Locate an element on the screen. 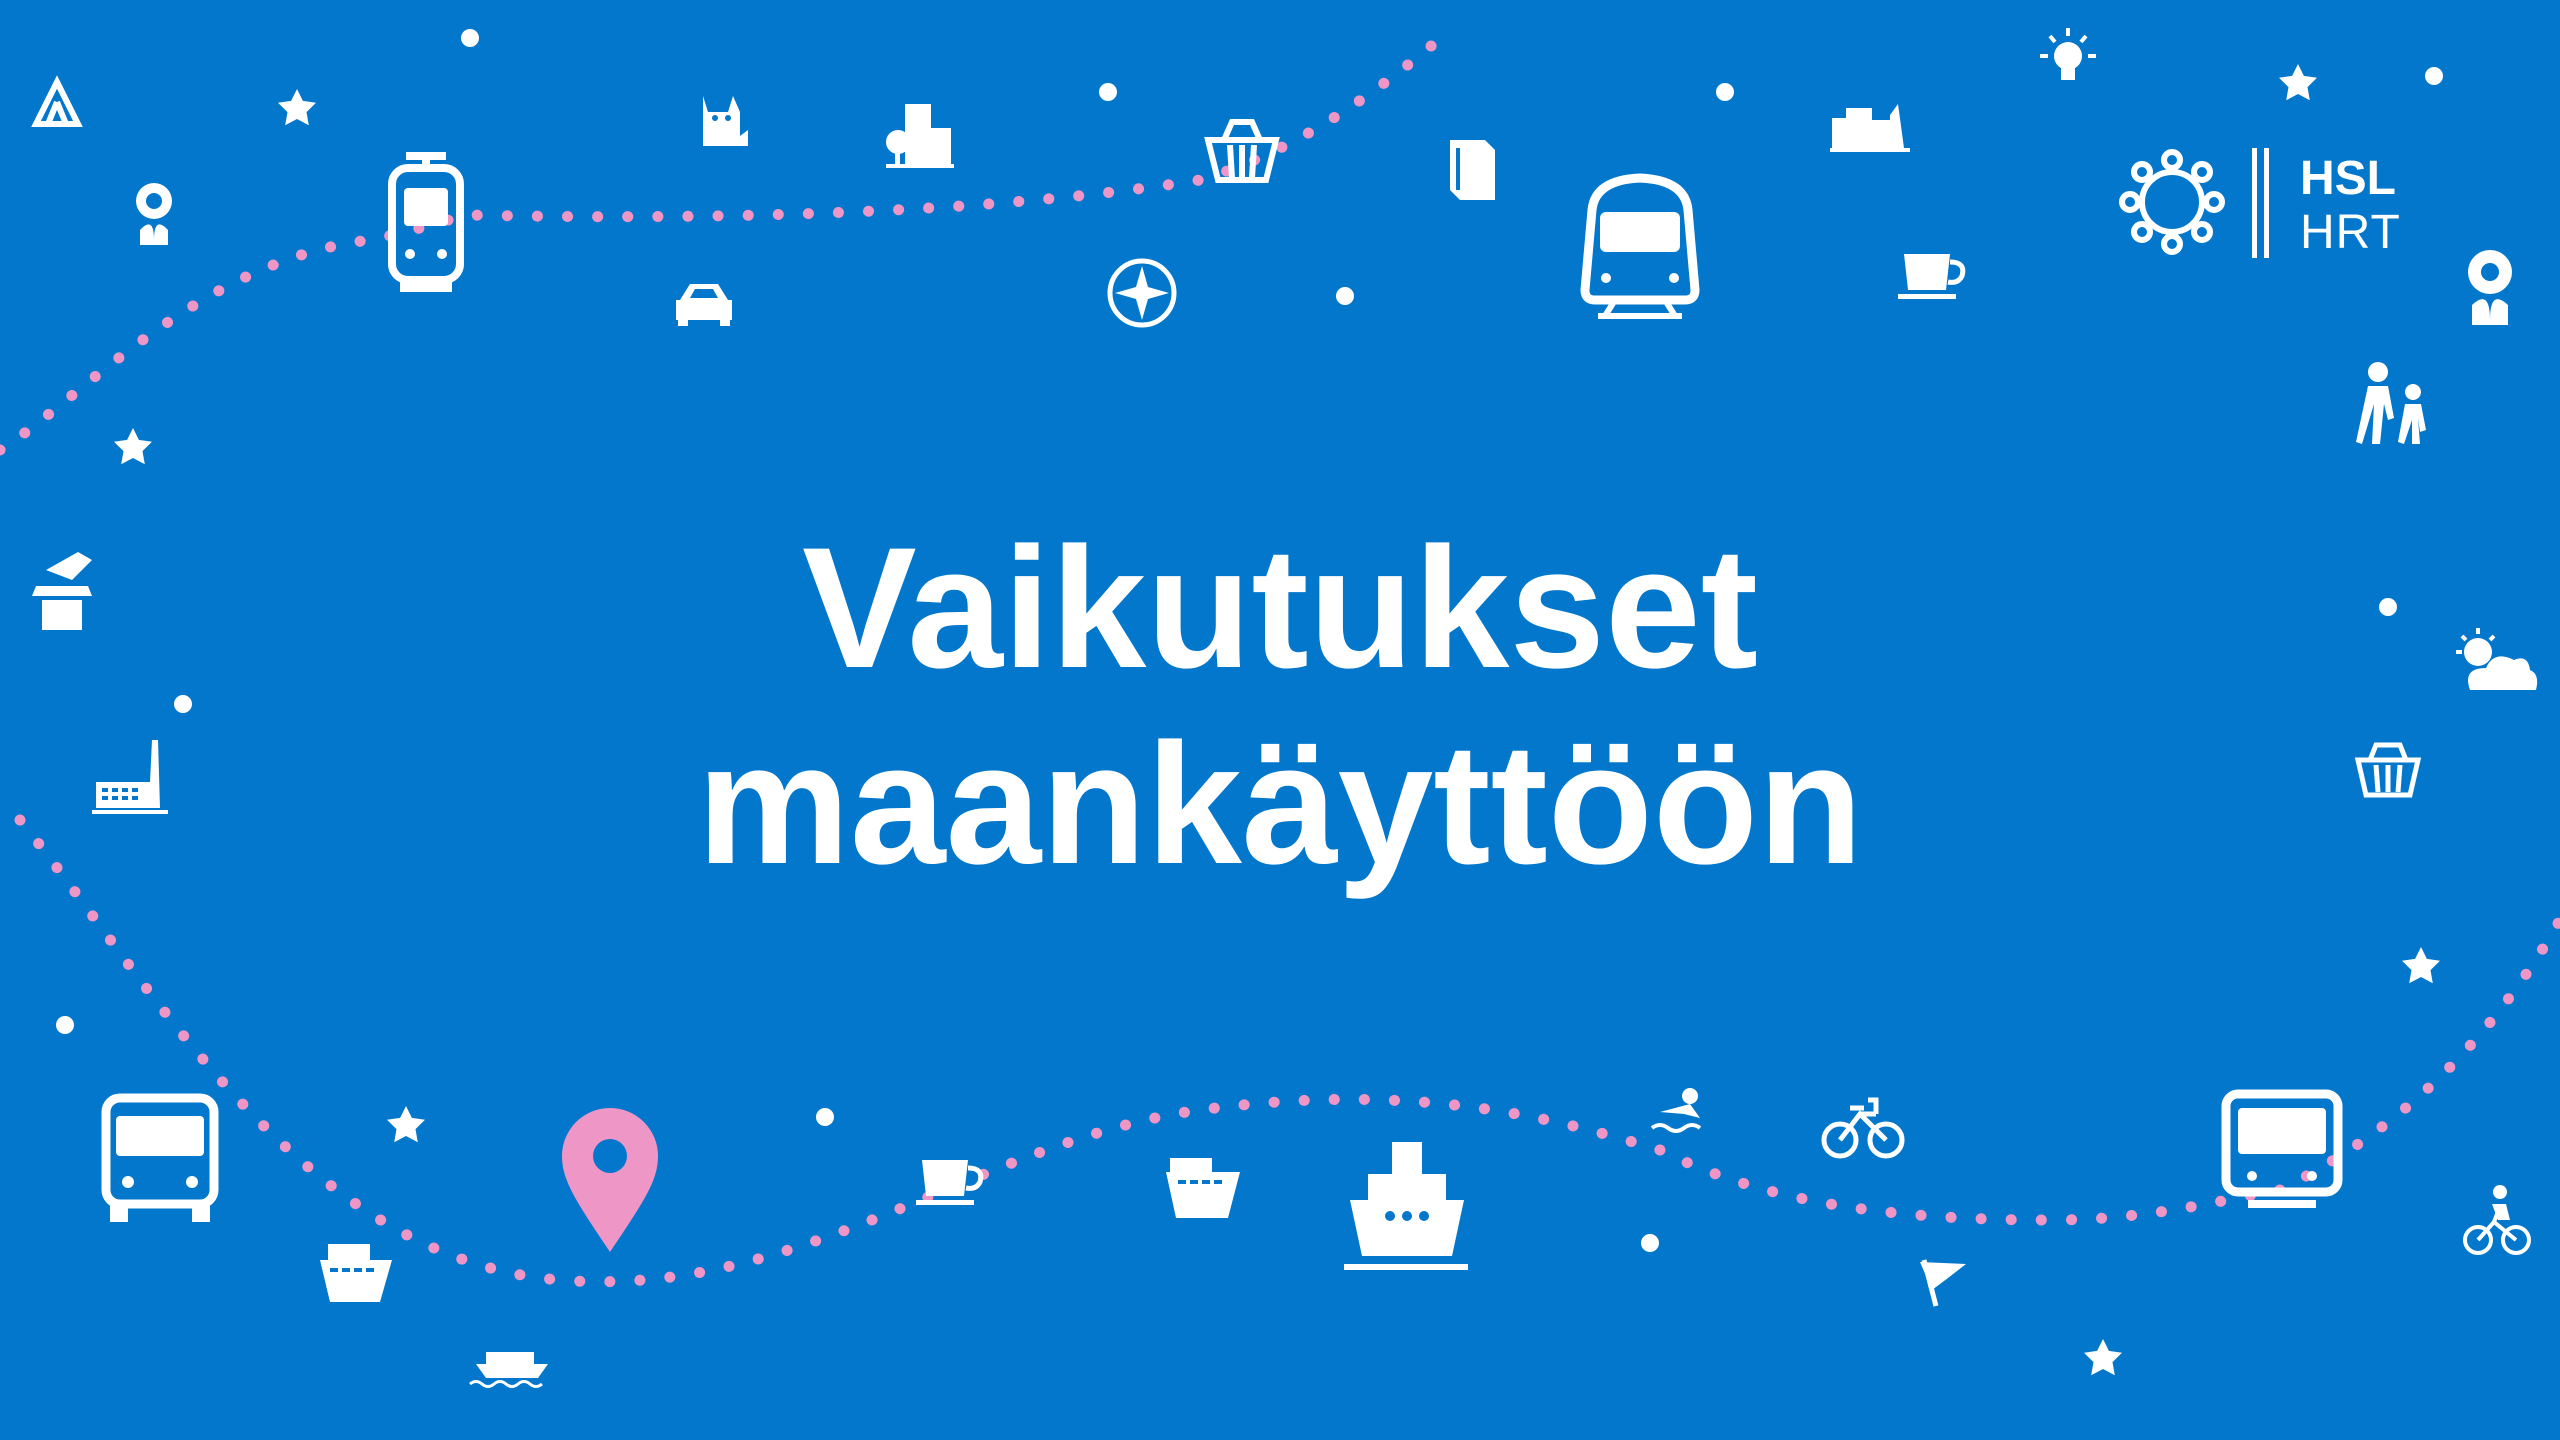  car-icon is located at coordinates (704, 305).